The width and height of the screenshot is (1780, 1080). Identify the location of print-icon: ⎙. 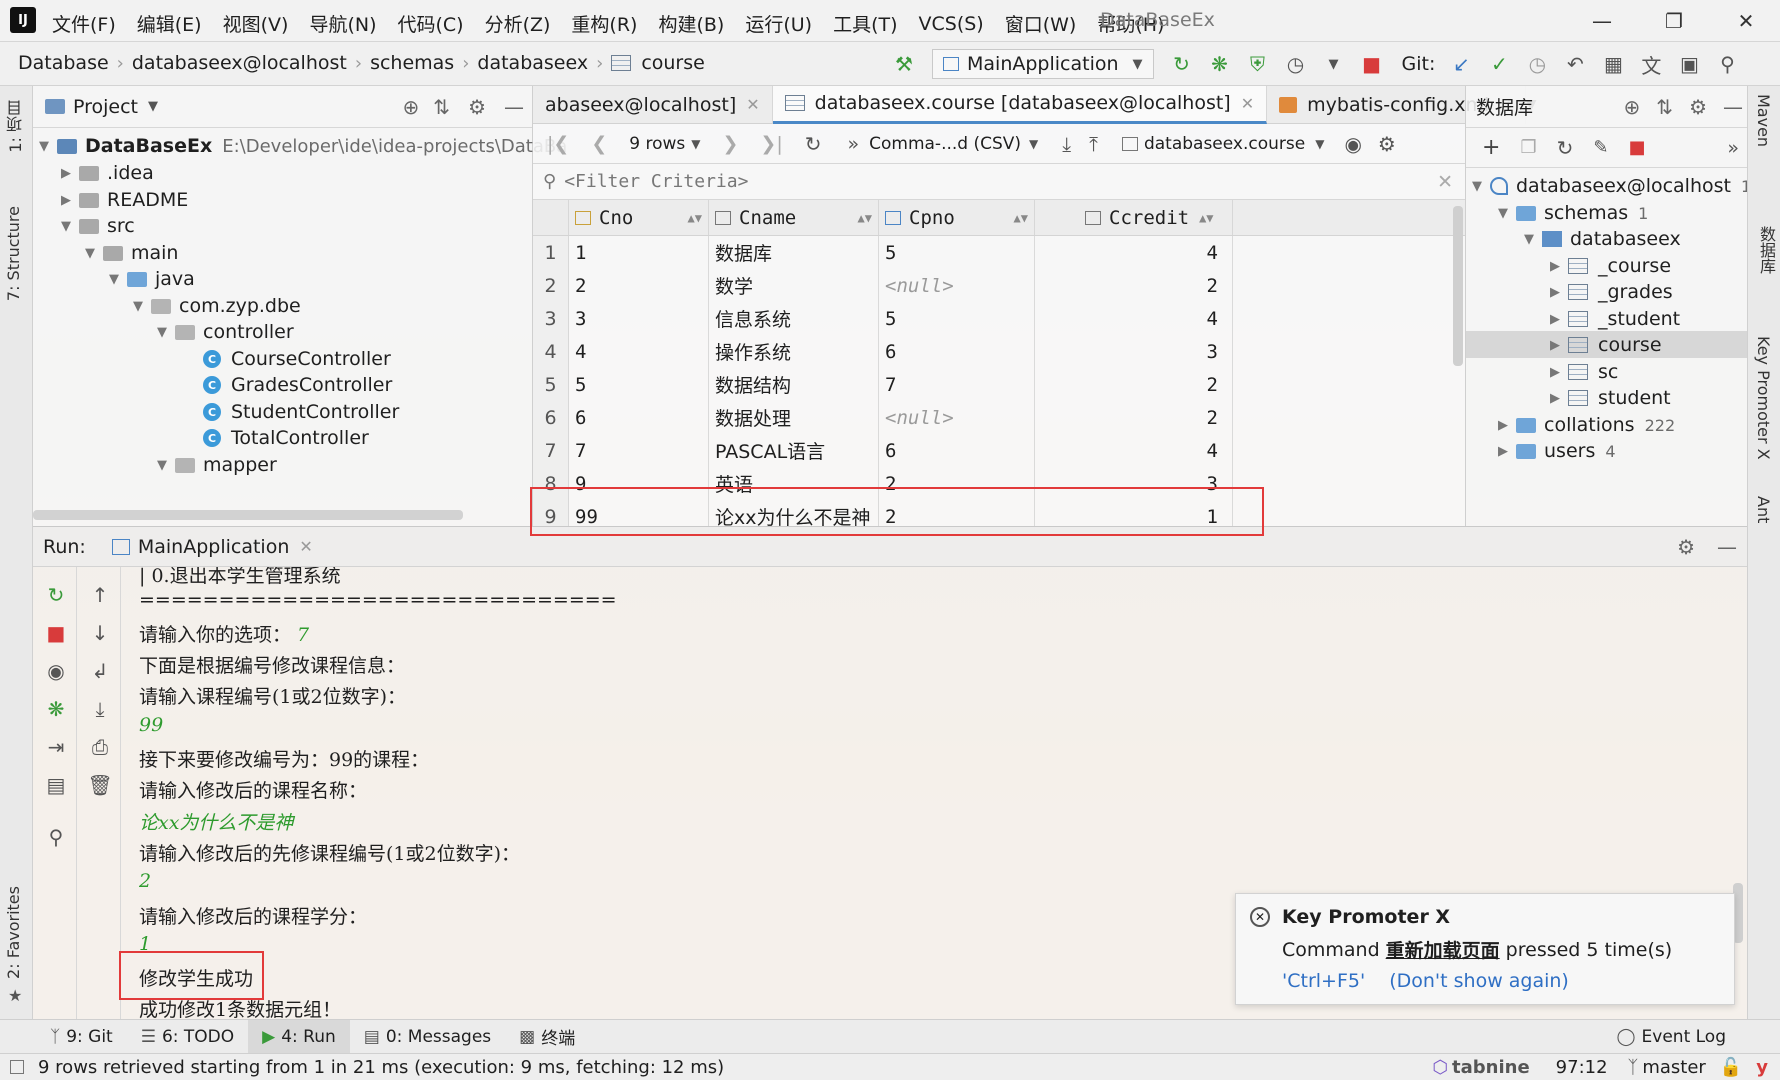
(100, 747).